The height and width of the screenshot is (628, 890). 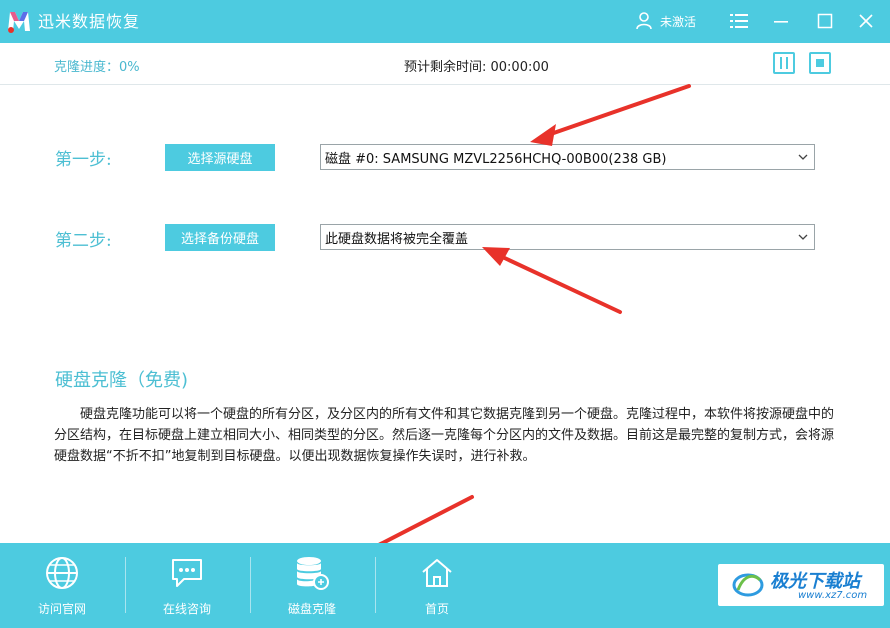 What do you see at coordinates (122, 380) in the screenshot?
I see `section-title: 硬盘克隆（免费)` at bounding box center [122, 380].